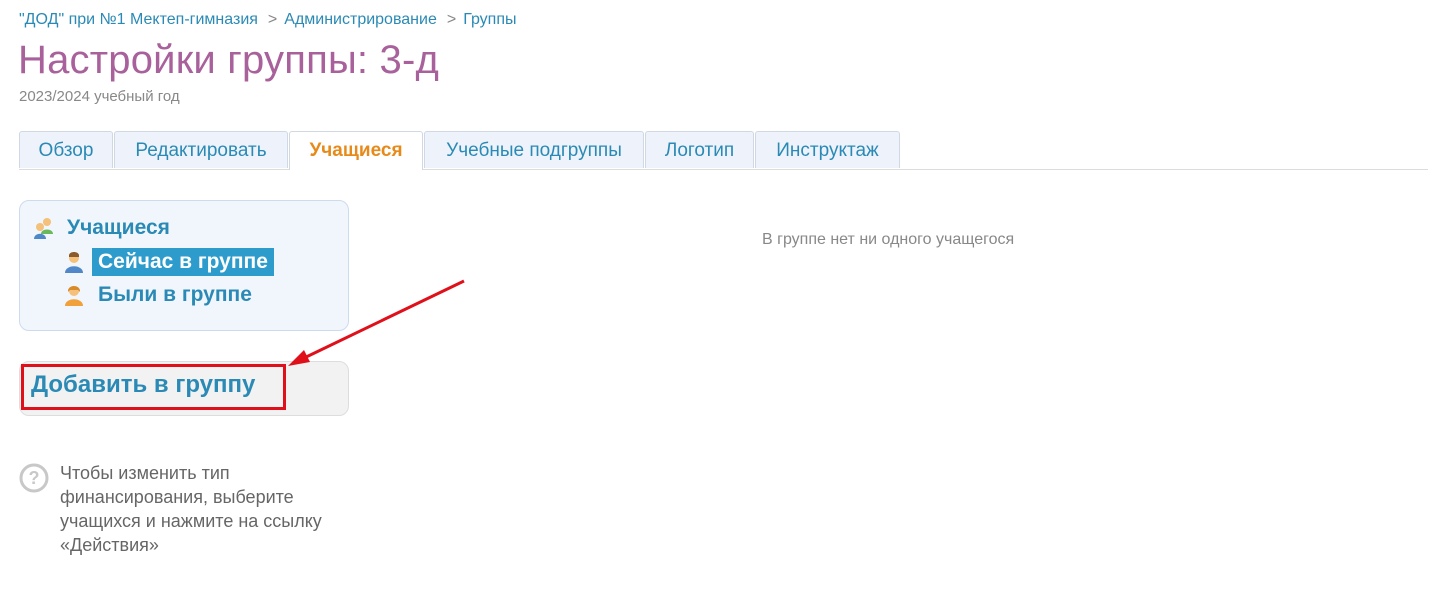 This screenshot has width=1443, height=609. I want to click on help-question-icon: ?, so click(34, 478).